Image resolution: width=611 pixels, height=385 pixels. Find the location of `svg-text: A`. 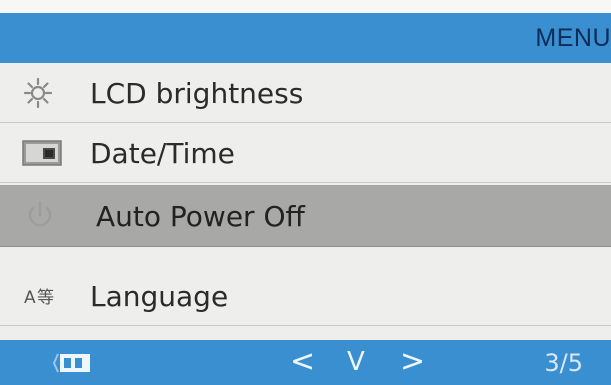

svg-text: A is located at coordinates (30, 298).